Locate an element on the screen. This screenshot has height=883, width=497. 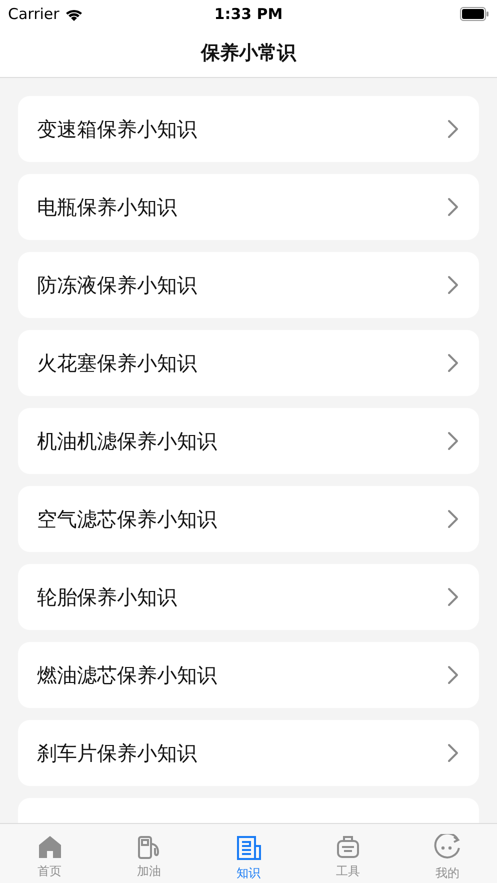
tab: 知识 is located at coordinates (248, 853).